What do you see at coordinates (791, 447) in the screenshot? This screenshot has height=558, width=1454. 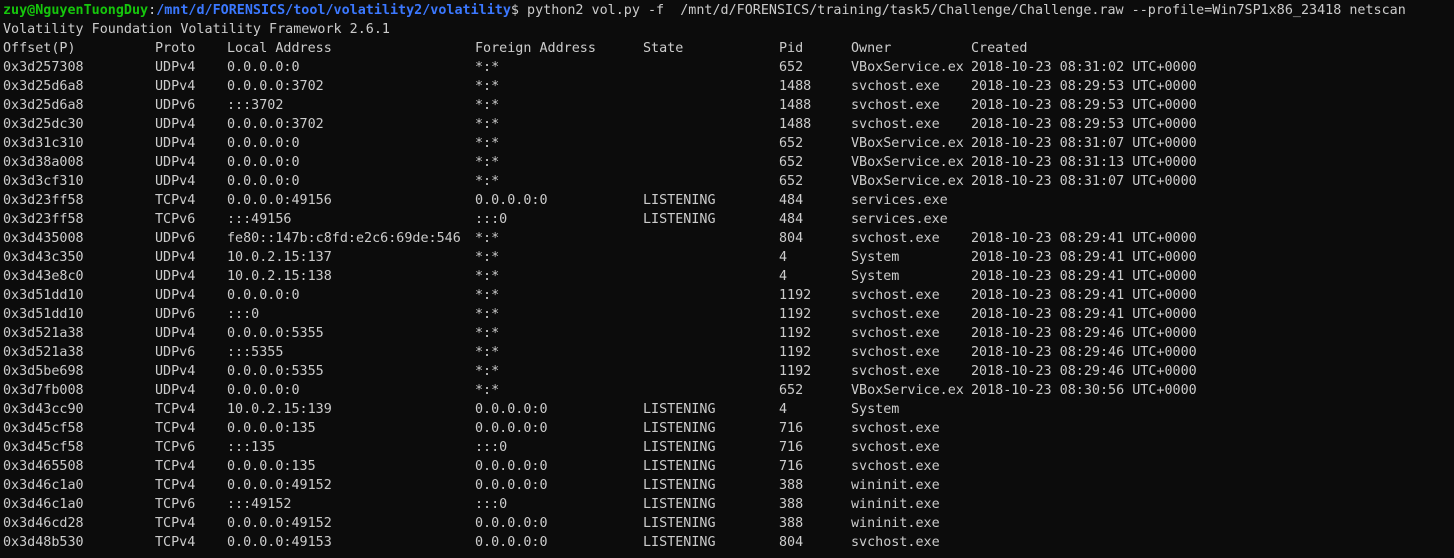 I see `cell-pid: 716` at bounding box center [791, 447].